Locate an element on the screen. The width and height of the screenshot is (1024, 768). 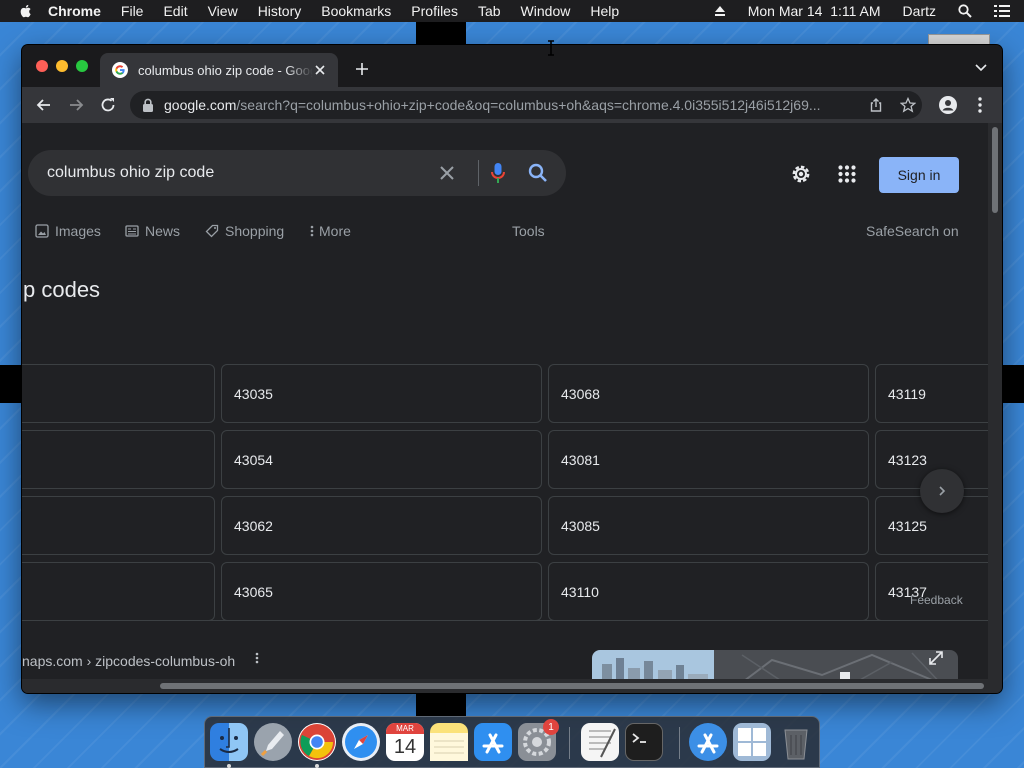
running-indicator is located at coordinates (317, 766).